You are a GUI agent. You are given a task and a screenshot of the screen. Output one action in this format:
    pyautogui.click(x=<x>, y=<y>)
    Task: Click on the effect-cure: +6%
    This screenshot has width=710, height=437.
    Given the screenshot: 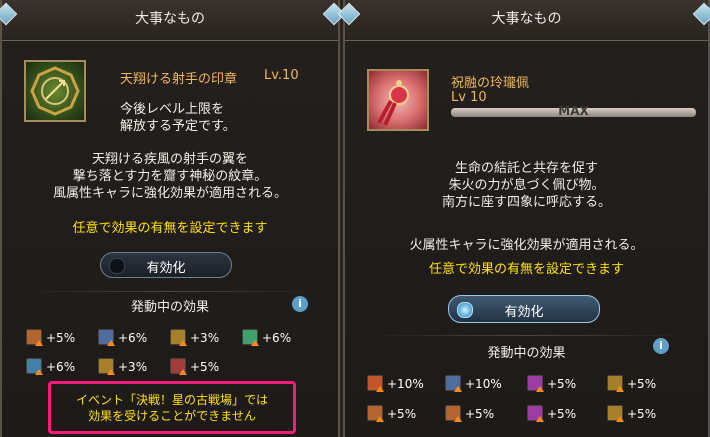 What is the action you would take?
    pyautogui.click(x=50, y=366)
    